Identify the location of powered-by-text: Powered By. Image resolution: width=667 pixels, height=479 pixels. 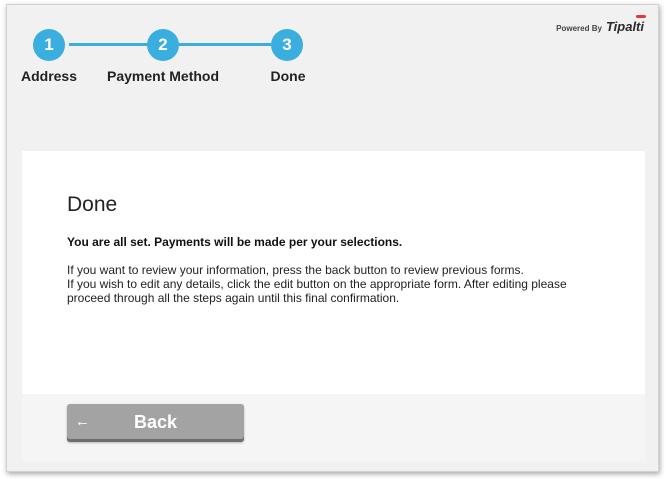
(579, 28).